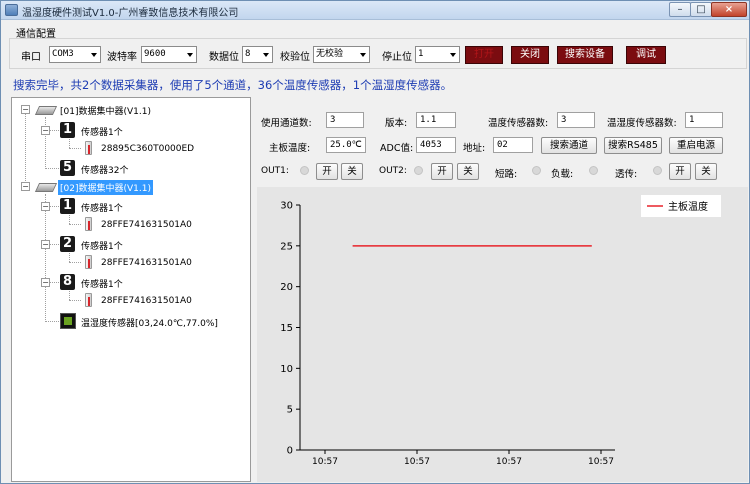 The height and width of the screenshot is (484, 750). Describe the element at coordinates (248, 54) in the screenshot. I see `databits-value: 8` at that location.